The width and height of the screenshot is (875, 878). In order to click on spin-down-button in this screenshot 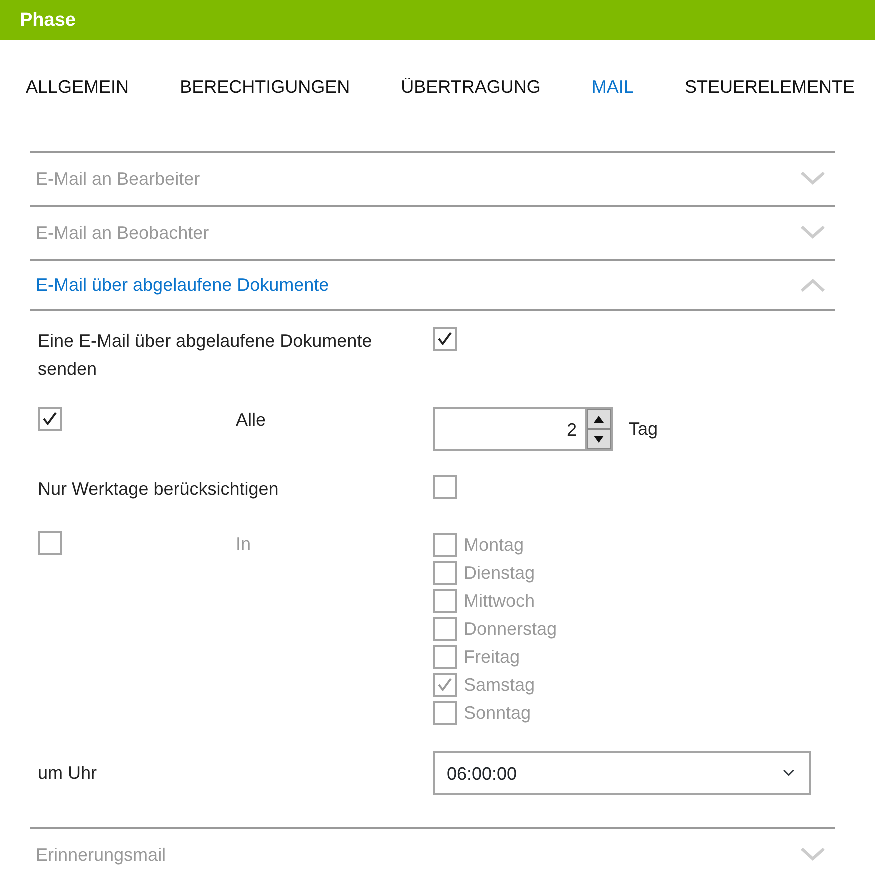, I will do `click(599, 439)`.